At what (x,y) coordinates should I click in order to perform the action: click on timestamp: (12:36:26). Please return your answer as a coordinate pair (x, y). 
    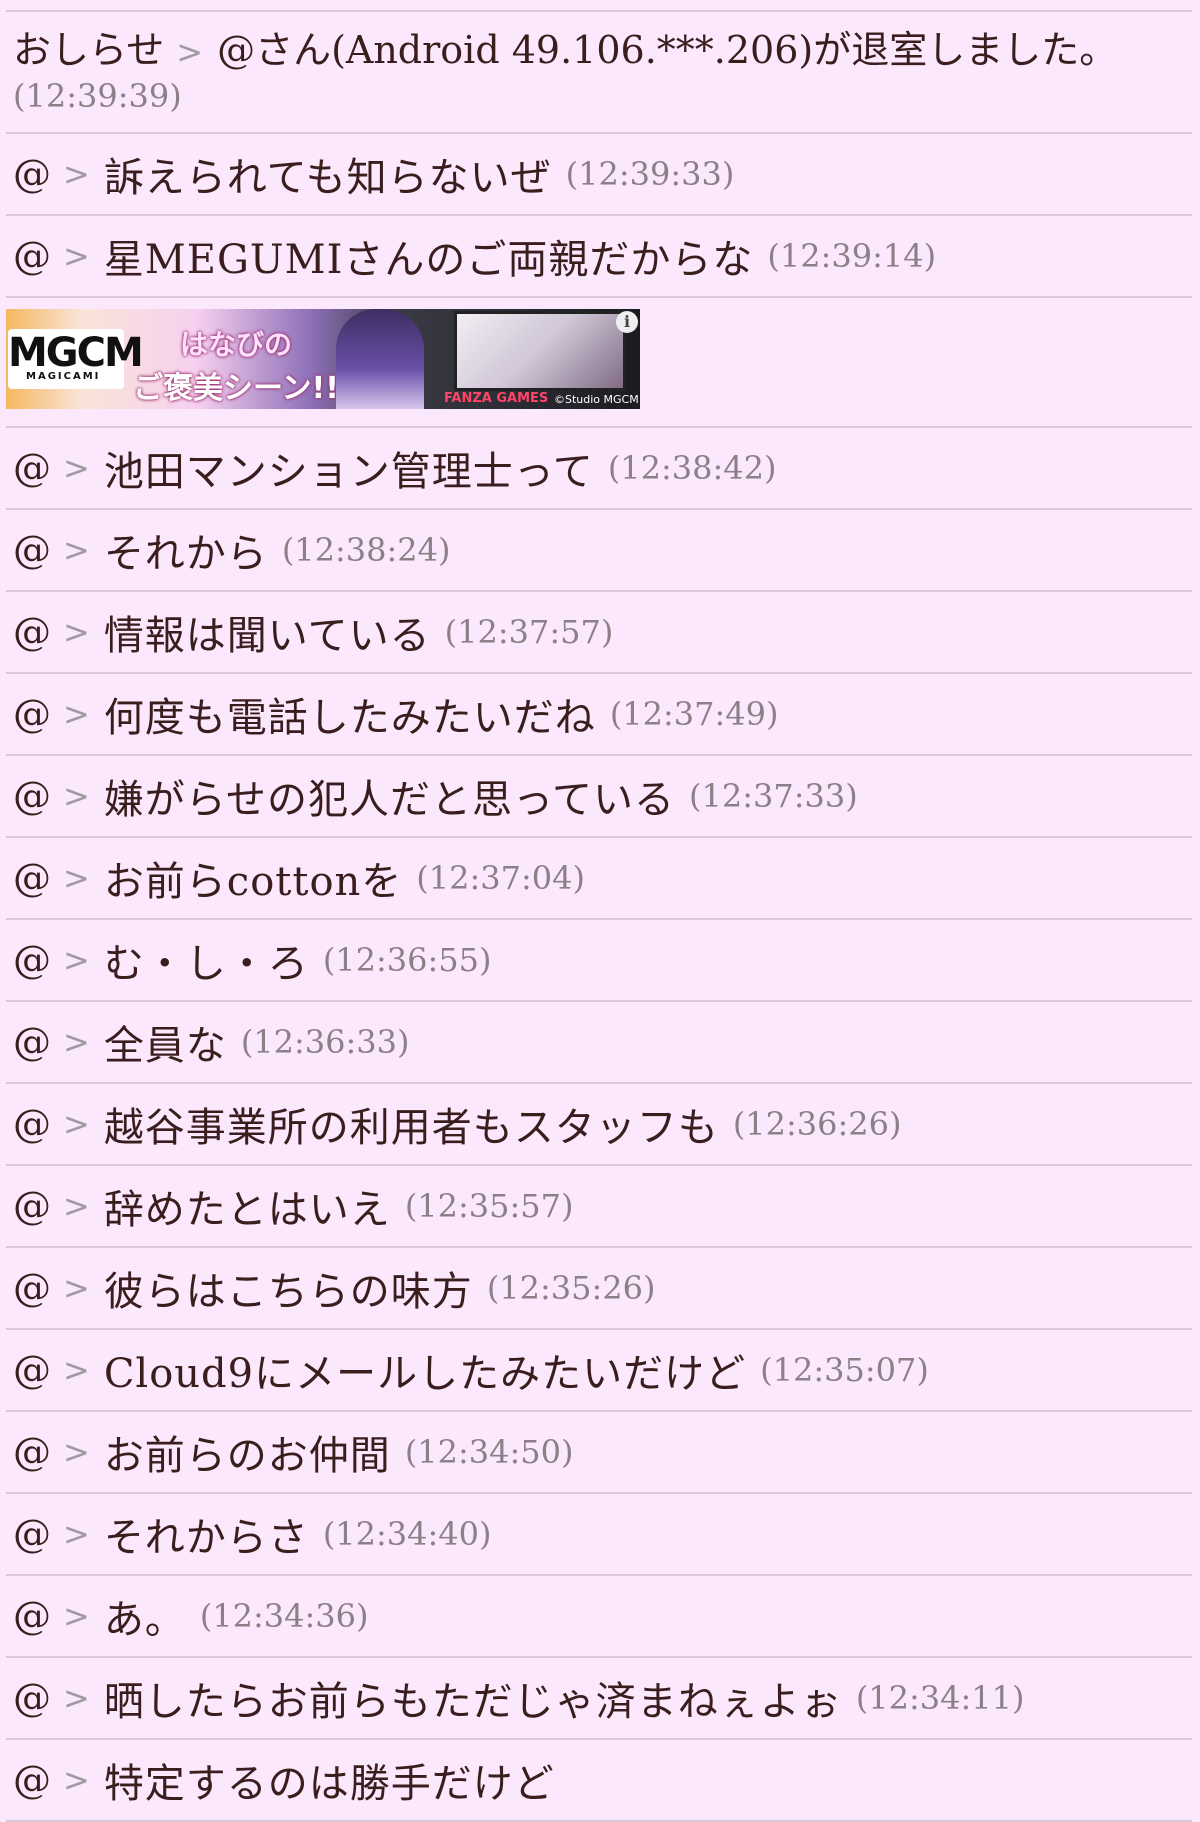
    Looking at the image, I should click on (817, 1124).